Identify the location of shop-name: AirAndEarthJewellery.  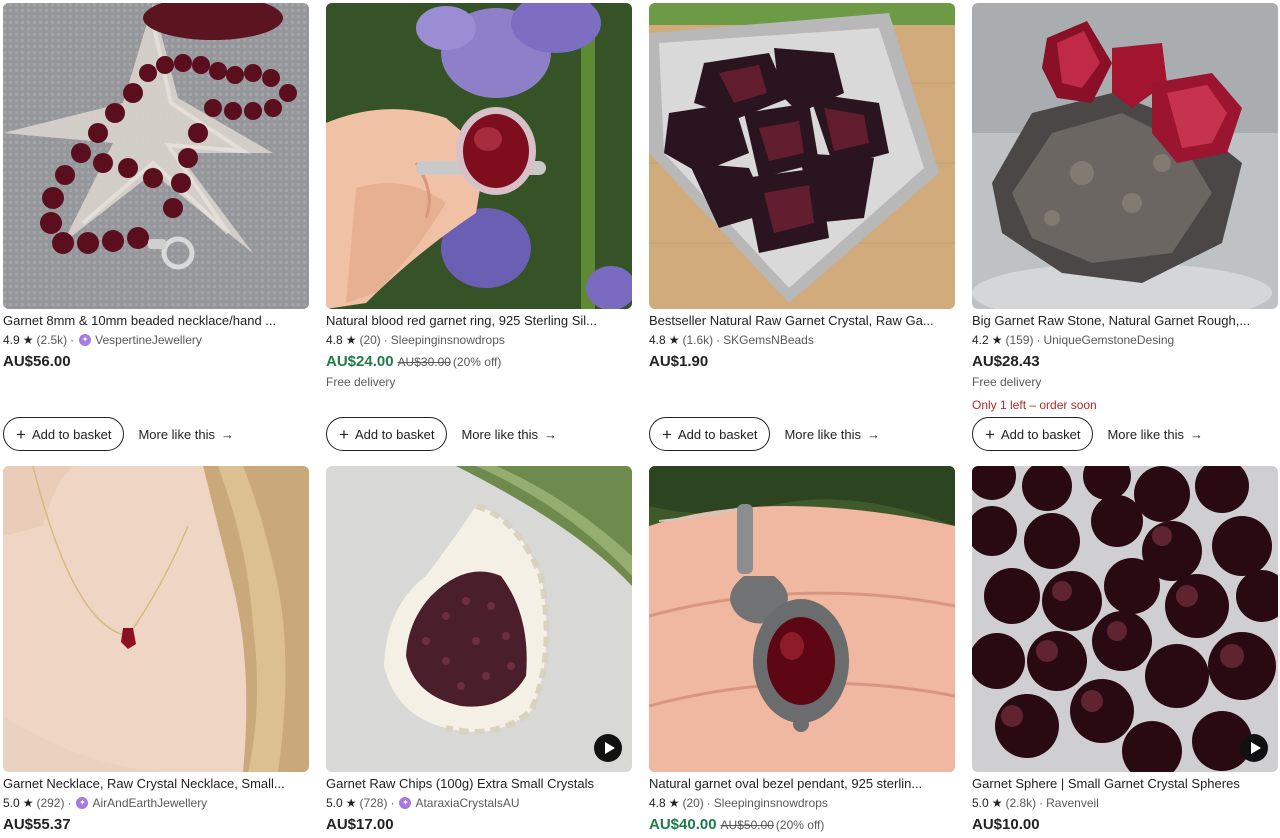
(149, 803).